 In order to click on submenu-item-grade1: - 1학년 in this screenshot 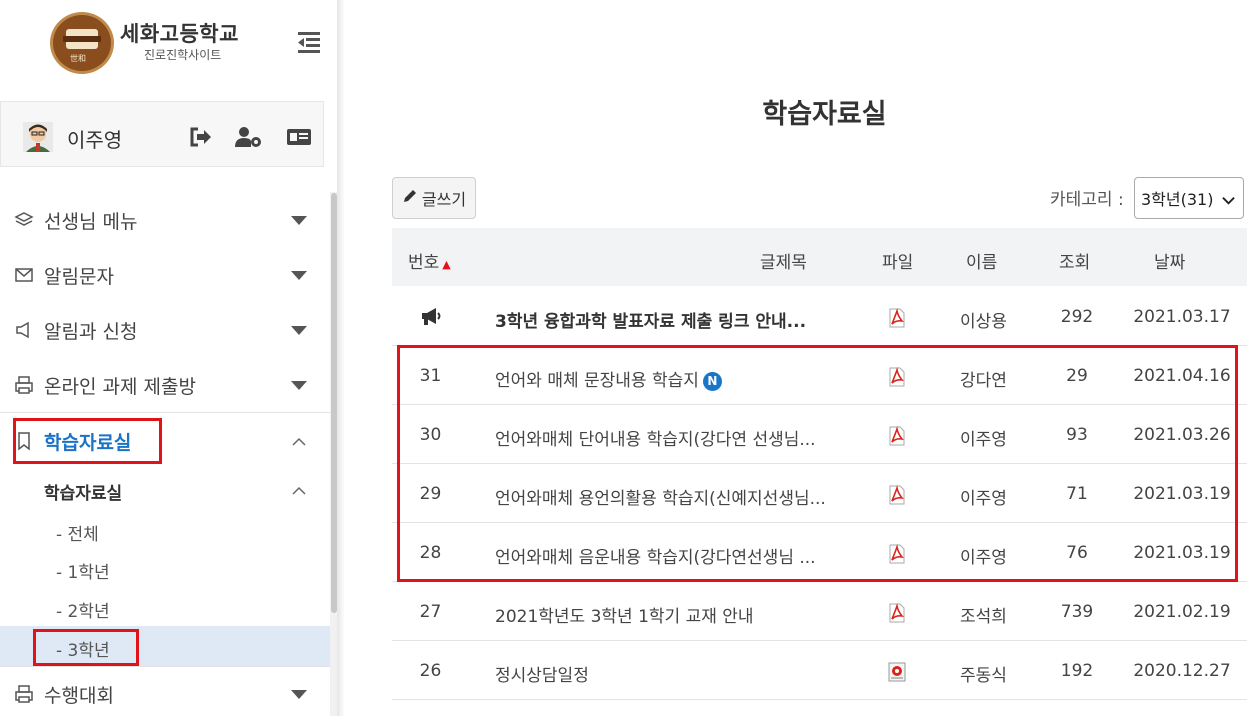, I will do `click(83, 570)`.